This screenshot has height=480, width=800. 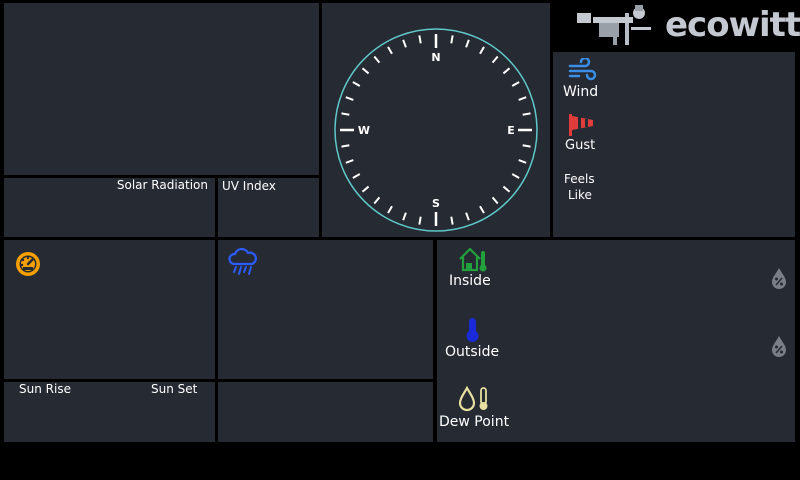 What do you see at coordinates (582, 69) in the screenshot?
I see `wind-icon` at bounding box center [582, 69].